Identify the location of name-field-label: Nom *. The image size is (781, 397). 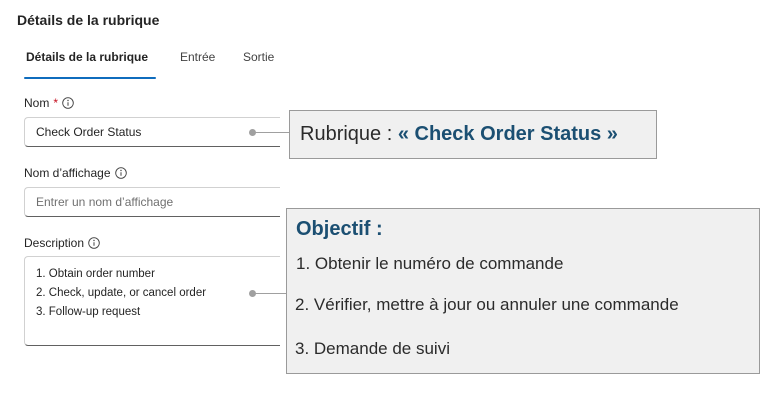
(49, 103).